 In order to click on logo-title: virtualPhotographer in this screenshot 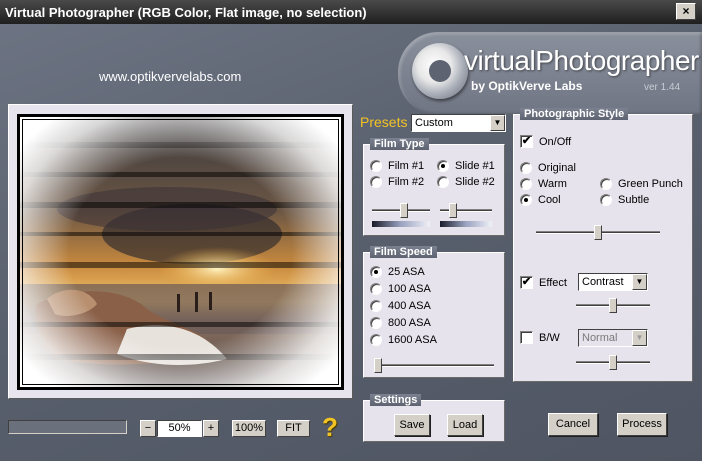, I will do `click(581, 60)`.